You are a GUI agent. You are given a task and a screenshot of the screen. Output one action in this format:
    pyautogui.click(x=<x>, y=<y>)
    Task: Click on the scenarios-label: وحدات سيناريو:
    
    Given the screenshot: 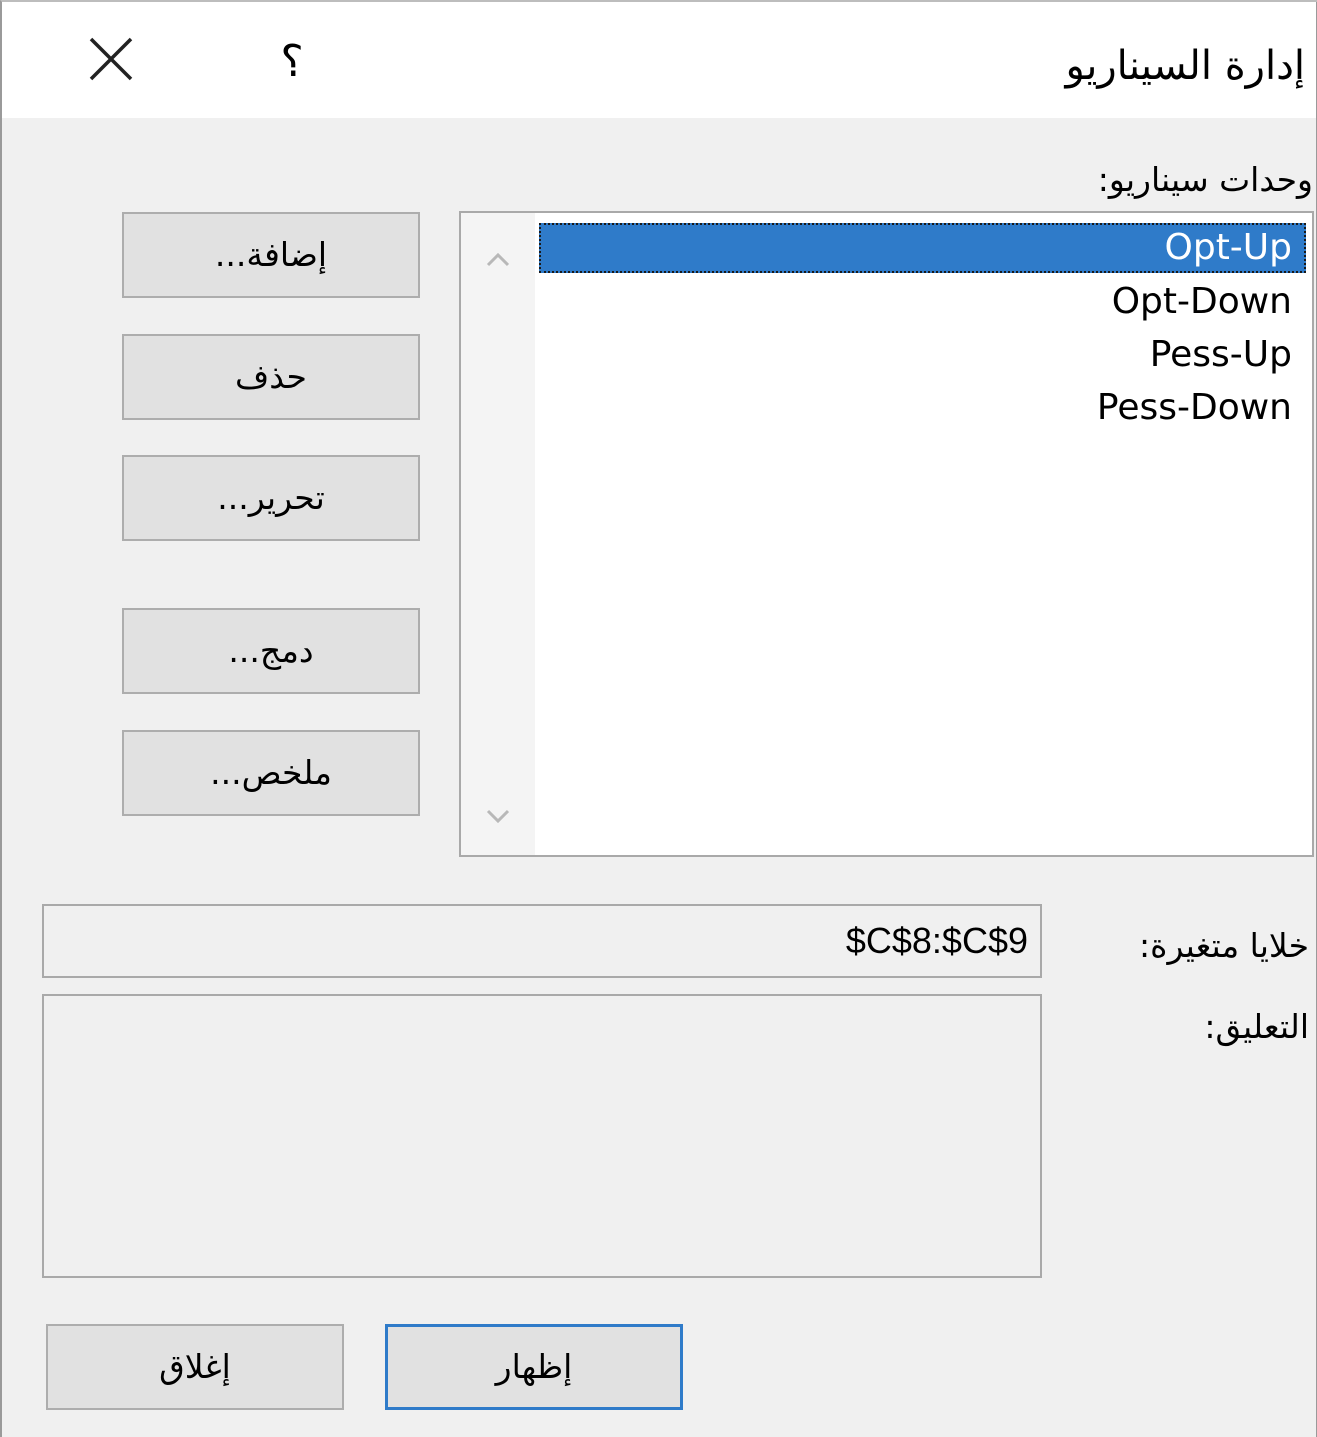 What is the action you would take?
    pyautogui.click(x=1205, y=179)
    